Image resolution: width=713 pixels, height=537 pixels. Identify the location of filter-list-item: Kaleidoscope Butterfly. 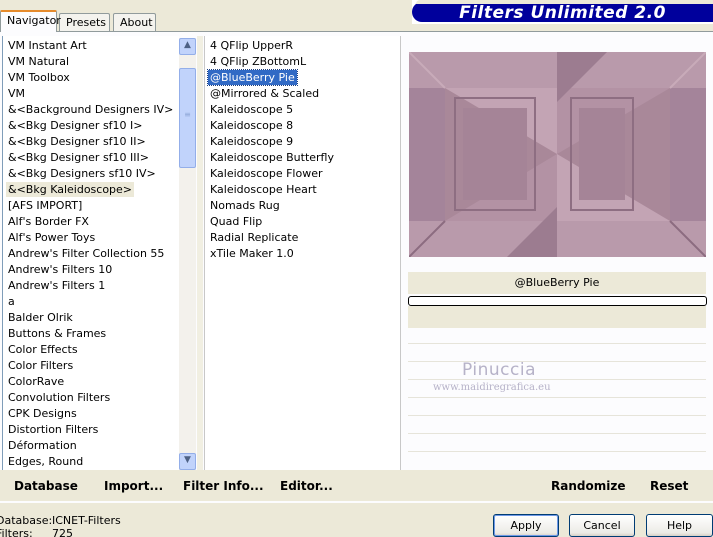
(272, 157).